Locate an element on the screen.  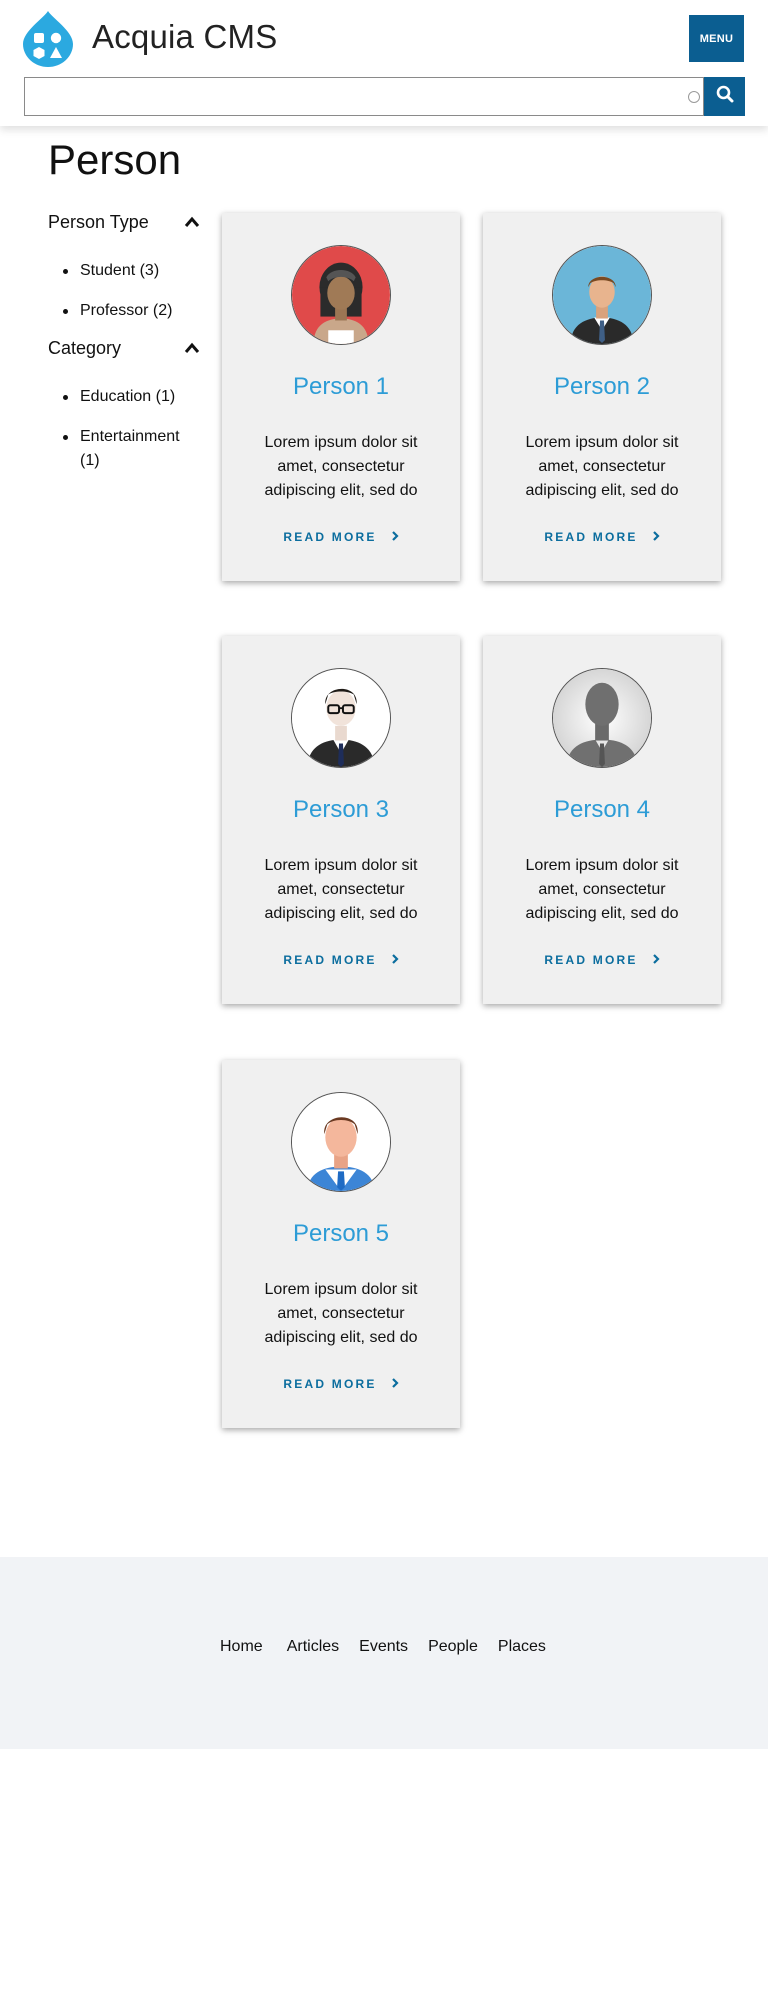
site-footer: Home Articles Events People Places is located at coordinates (384, 1653).